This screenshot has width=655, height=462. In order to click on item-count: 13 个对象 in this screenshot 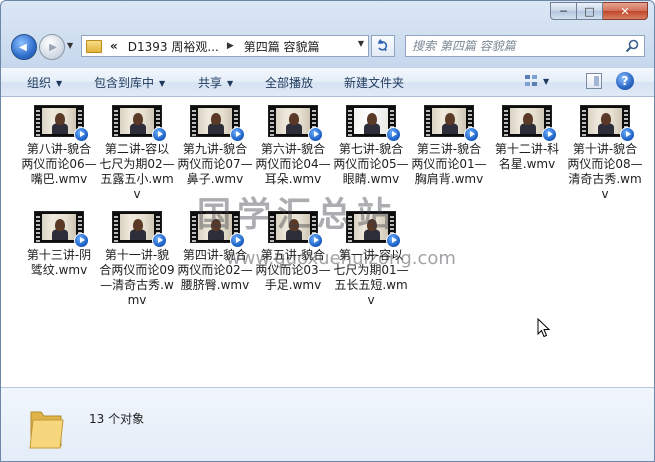, I will do `click(117, 419)`.